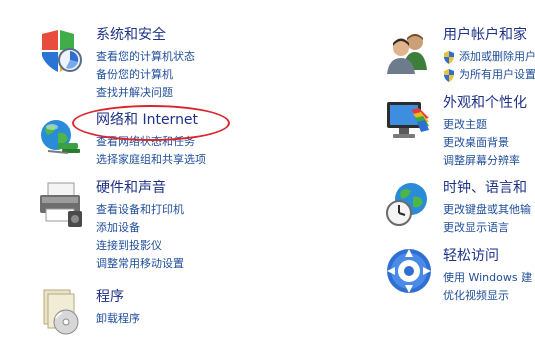  What do you see at coordinates (487, 296) in the screenshot?
I see `link-optimize-visual-display: 优化视频显示` at bounding box center [487, 296].